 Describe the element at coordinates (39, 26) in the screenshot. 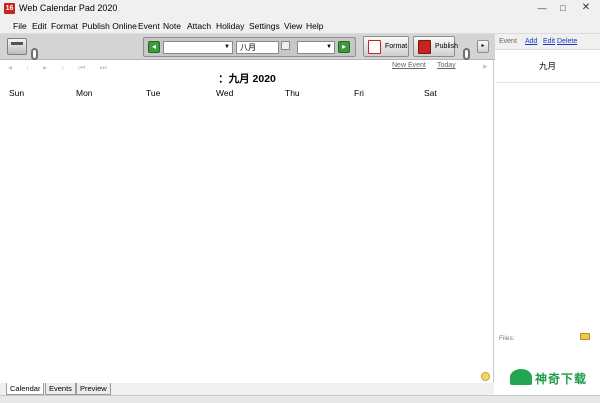

I see `menu-edit: Edit` at that location.